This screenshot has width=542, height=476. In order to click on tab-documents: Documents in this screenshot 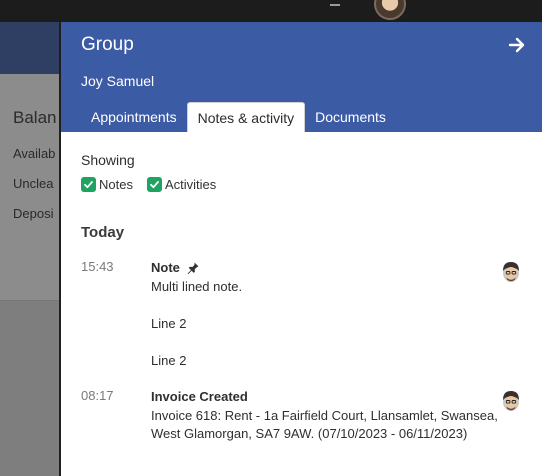, I will do `click(350, 117)`.